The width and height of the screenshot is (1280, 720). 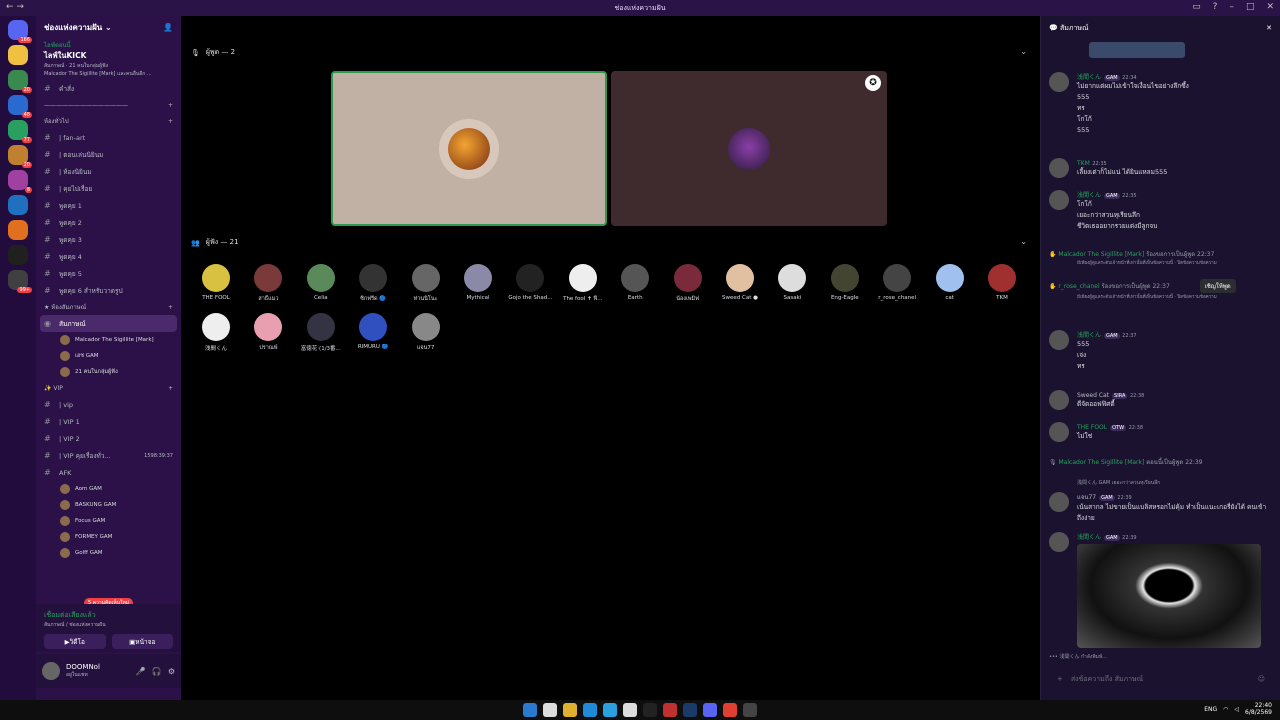 I want to click on category-stage: ★ ห้องสัมภาษณ์ +, so click(x=108, y=307).